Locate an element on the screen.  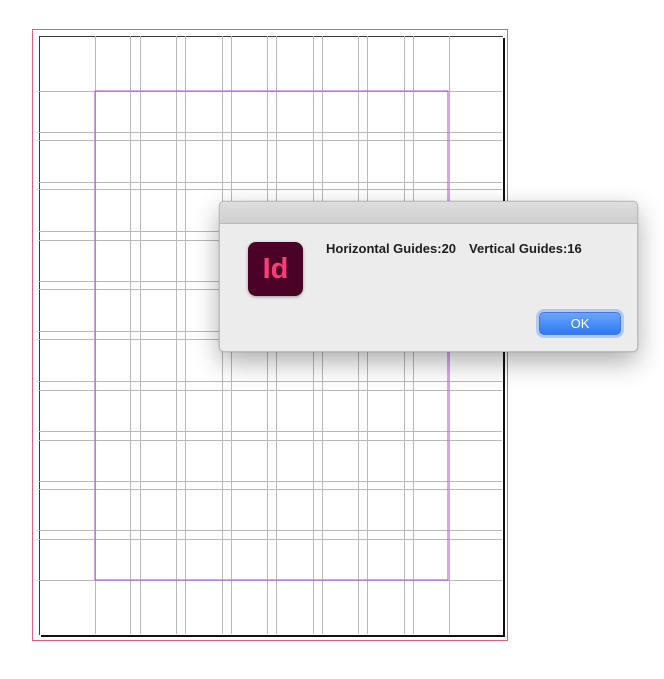
ok-button: OK is located at coordinates (580, 323).